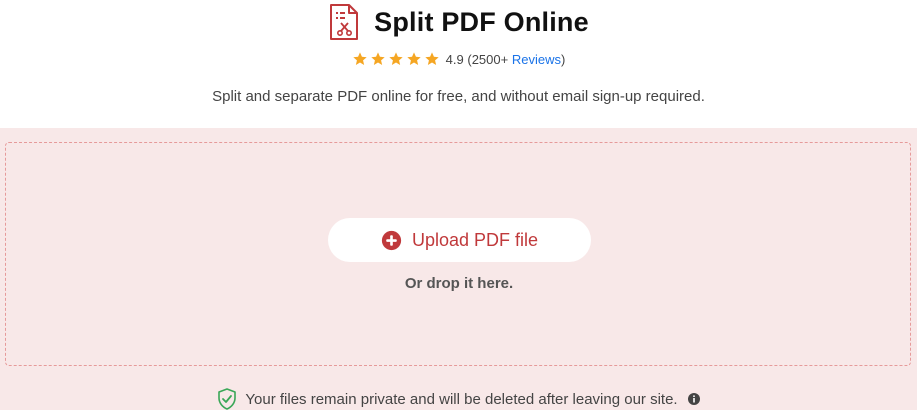 Image resolution: width=917 pixels, height=410 pixels. What do you see at coordinates (344, 22) in the screenshot?
I see `pdf-scissors-icon` at bounding box center [344, 22].